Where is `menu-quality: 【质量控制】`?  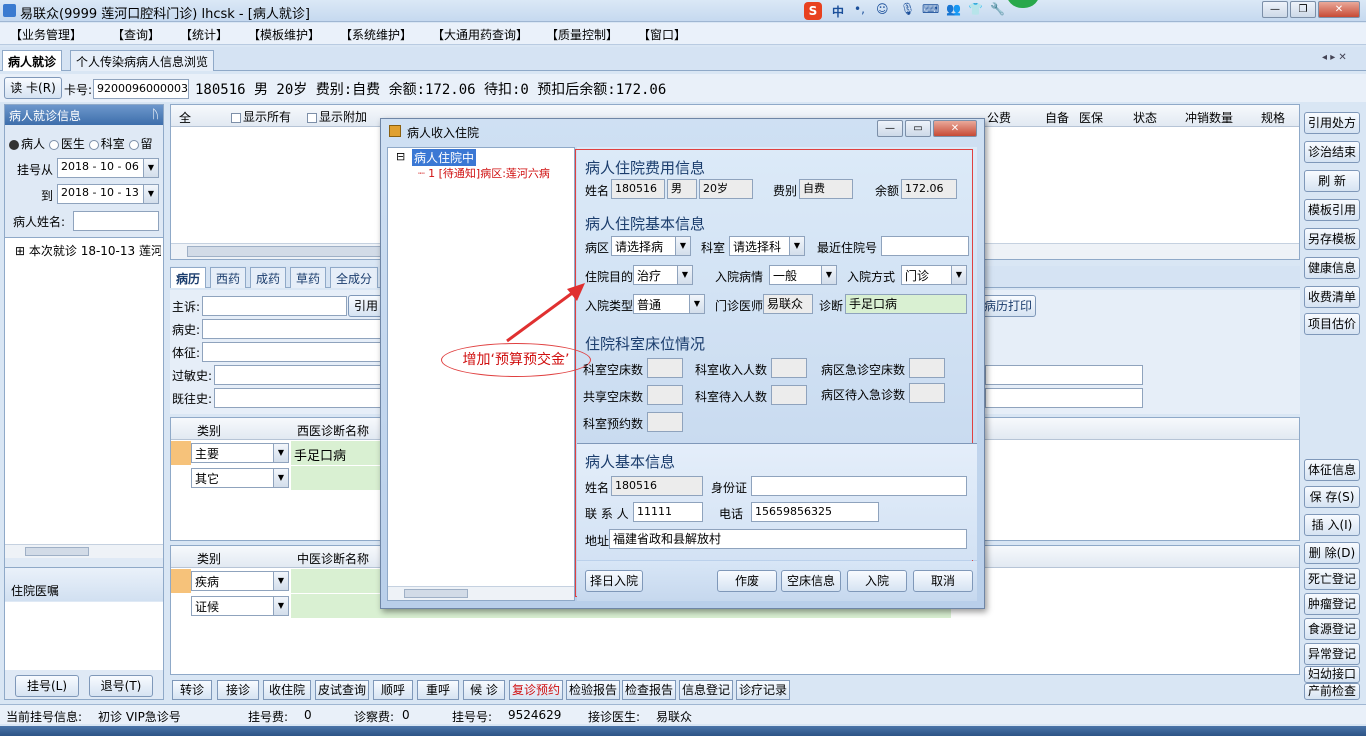 menu-quality: 【质量控制】 is located at coordinates (582, 34).